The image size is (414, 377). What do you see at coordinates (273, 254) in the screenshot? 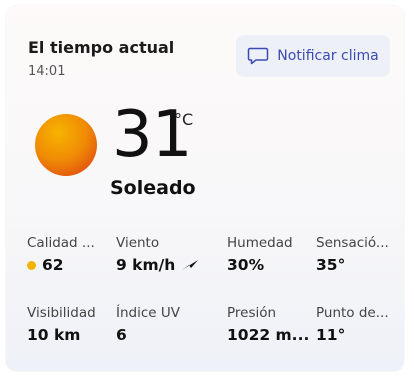
I see `humidity-stat: Humedad 30%` at bounding box center [273, 254].